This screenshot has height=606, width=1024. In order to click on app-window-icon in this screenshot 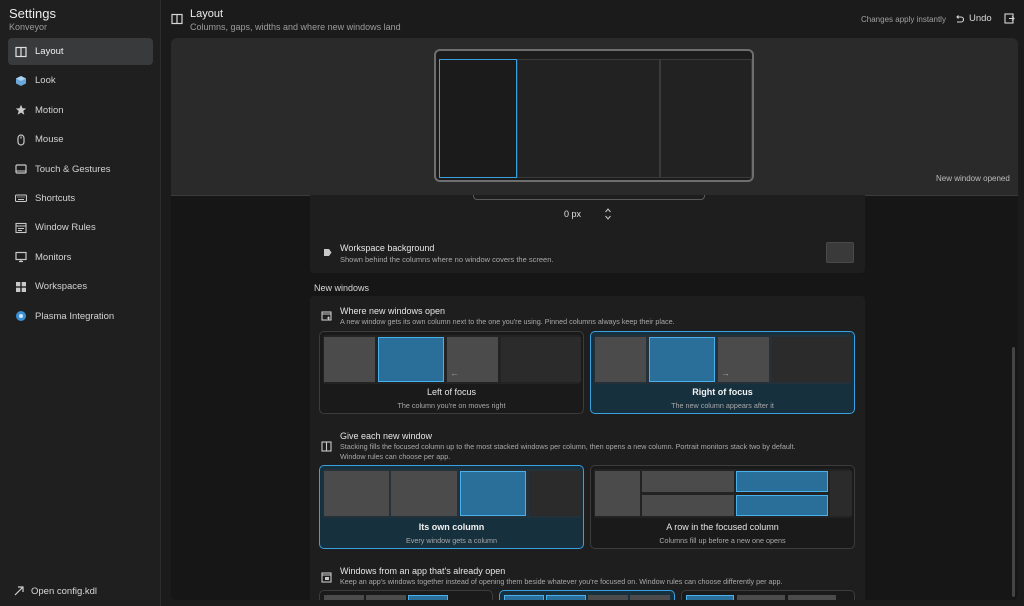, I will do `click(326, 577)`.